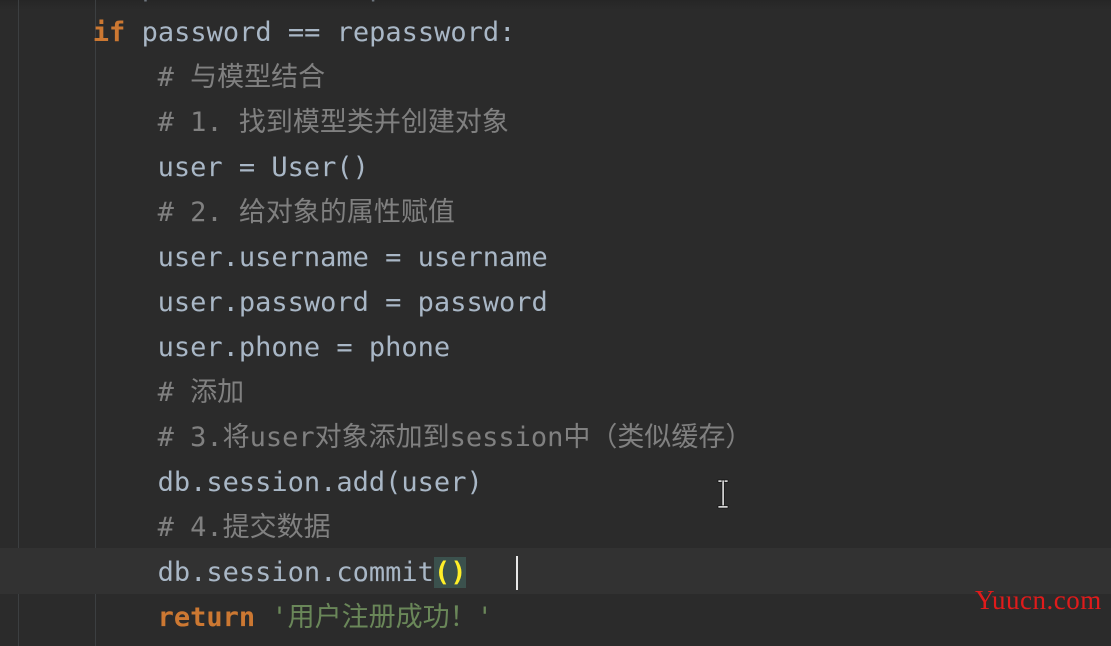 Image resolution: width=1111 pixels, height=646 pixels. I want to click on code-token-comment: # 添加, so click(201, 392).